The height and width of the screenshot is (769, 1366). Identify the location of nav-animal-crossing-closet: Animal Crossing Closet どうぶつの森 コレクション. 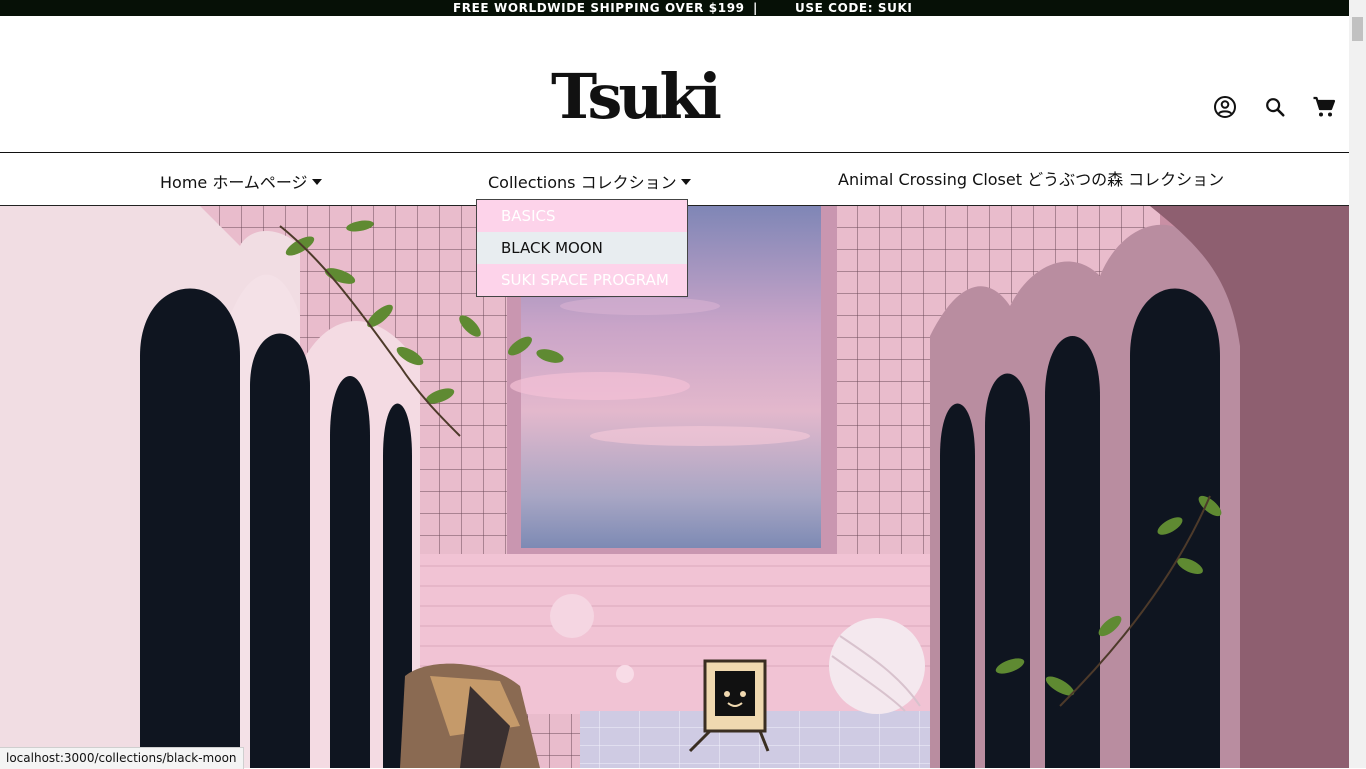
(1031, 178).